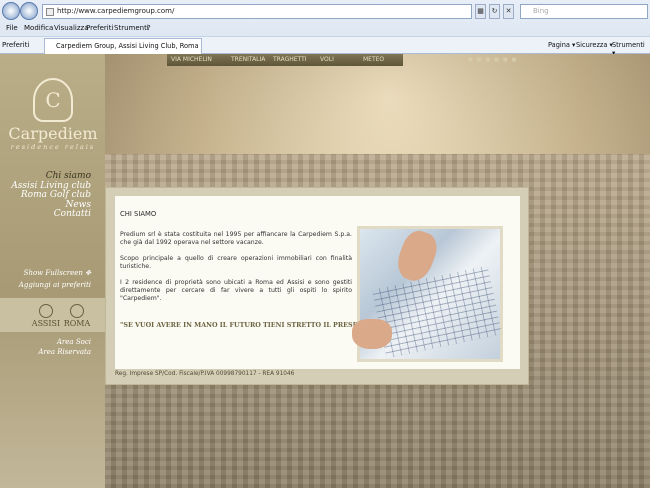 The image size is (650, 488). What do you see at coordinates (50, 12) in the screenshot?
I see `page-favicon-icon` at bounding box center [50, 12].